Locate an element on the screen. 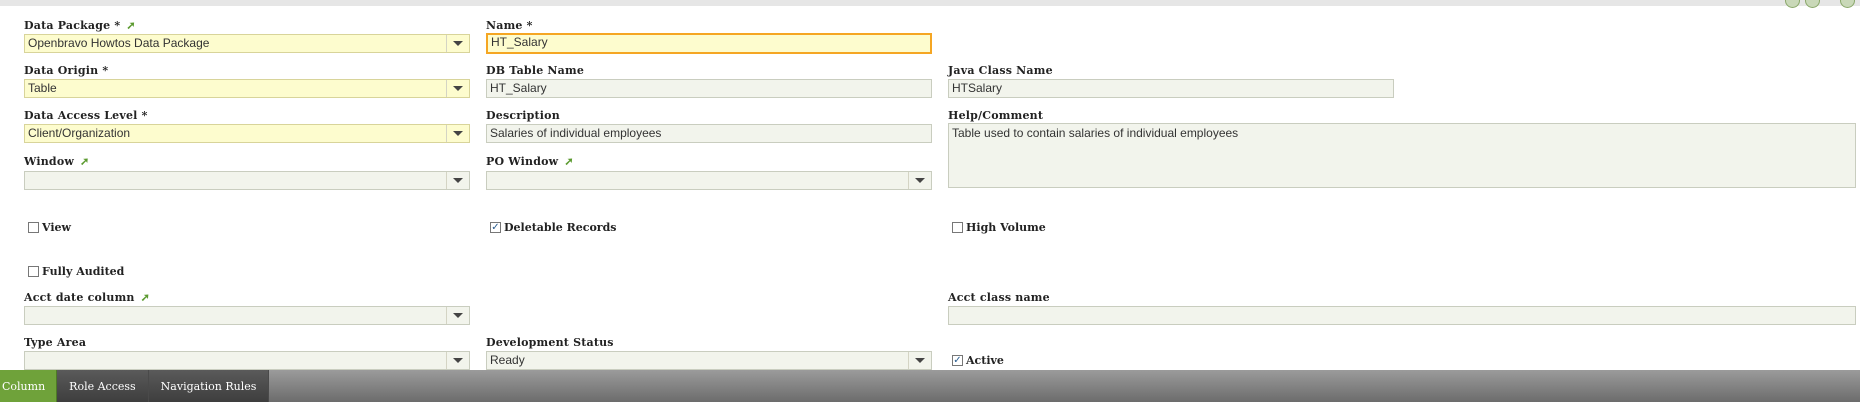  db-table-name-label: DB Table Name is located at coordinates (535, 70).